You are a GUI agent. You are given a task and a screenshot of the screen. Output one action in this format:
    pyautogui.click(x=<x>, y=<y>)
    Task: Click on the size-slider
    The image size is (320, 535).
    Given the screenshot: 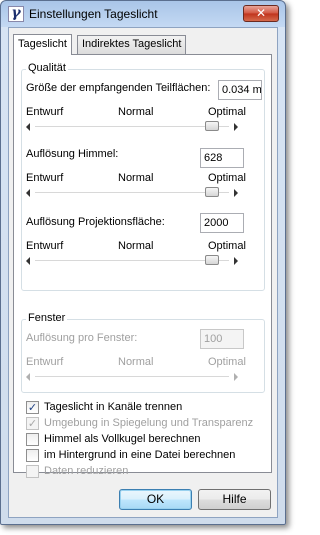 What is the action you would take?
    pyautogui.click(x=132, y=127)
    